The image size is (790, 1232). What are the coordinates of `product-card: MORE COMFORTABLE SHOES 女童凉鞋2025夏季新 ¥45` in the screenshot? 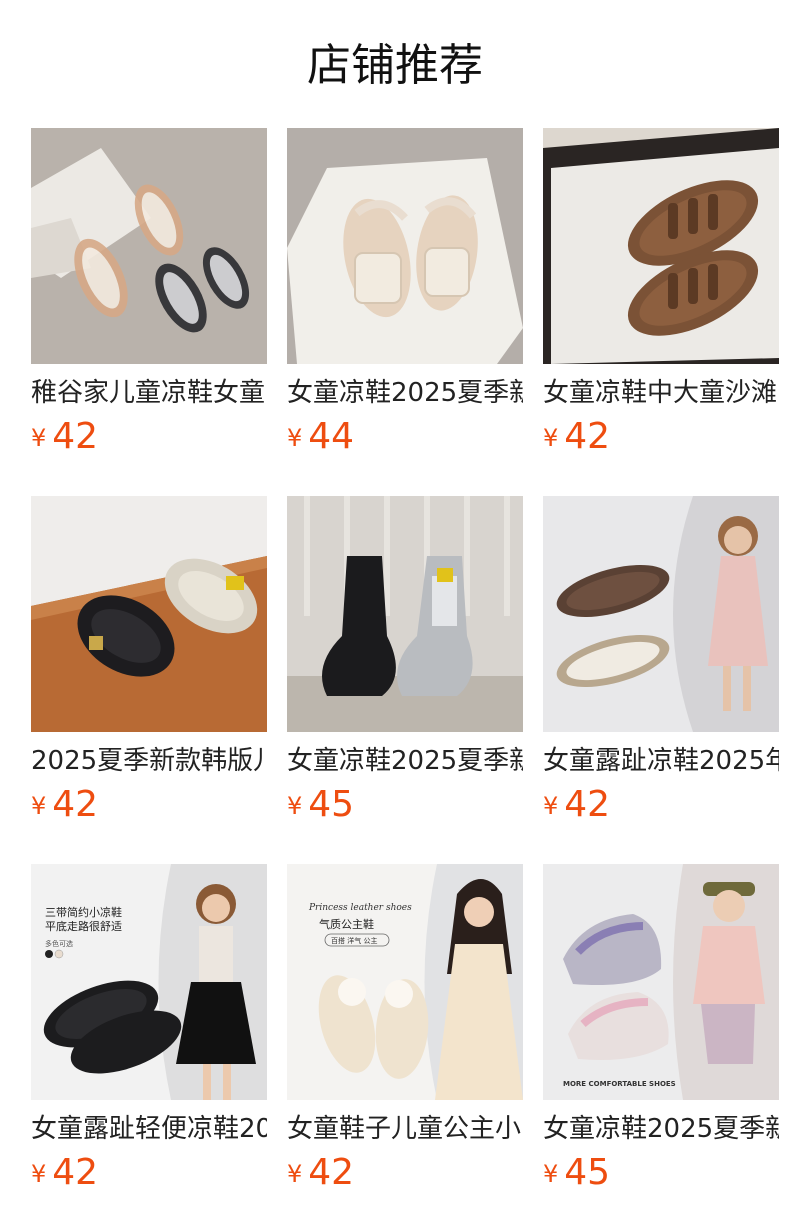 It's located at (661, 1032).